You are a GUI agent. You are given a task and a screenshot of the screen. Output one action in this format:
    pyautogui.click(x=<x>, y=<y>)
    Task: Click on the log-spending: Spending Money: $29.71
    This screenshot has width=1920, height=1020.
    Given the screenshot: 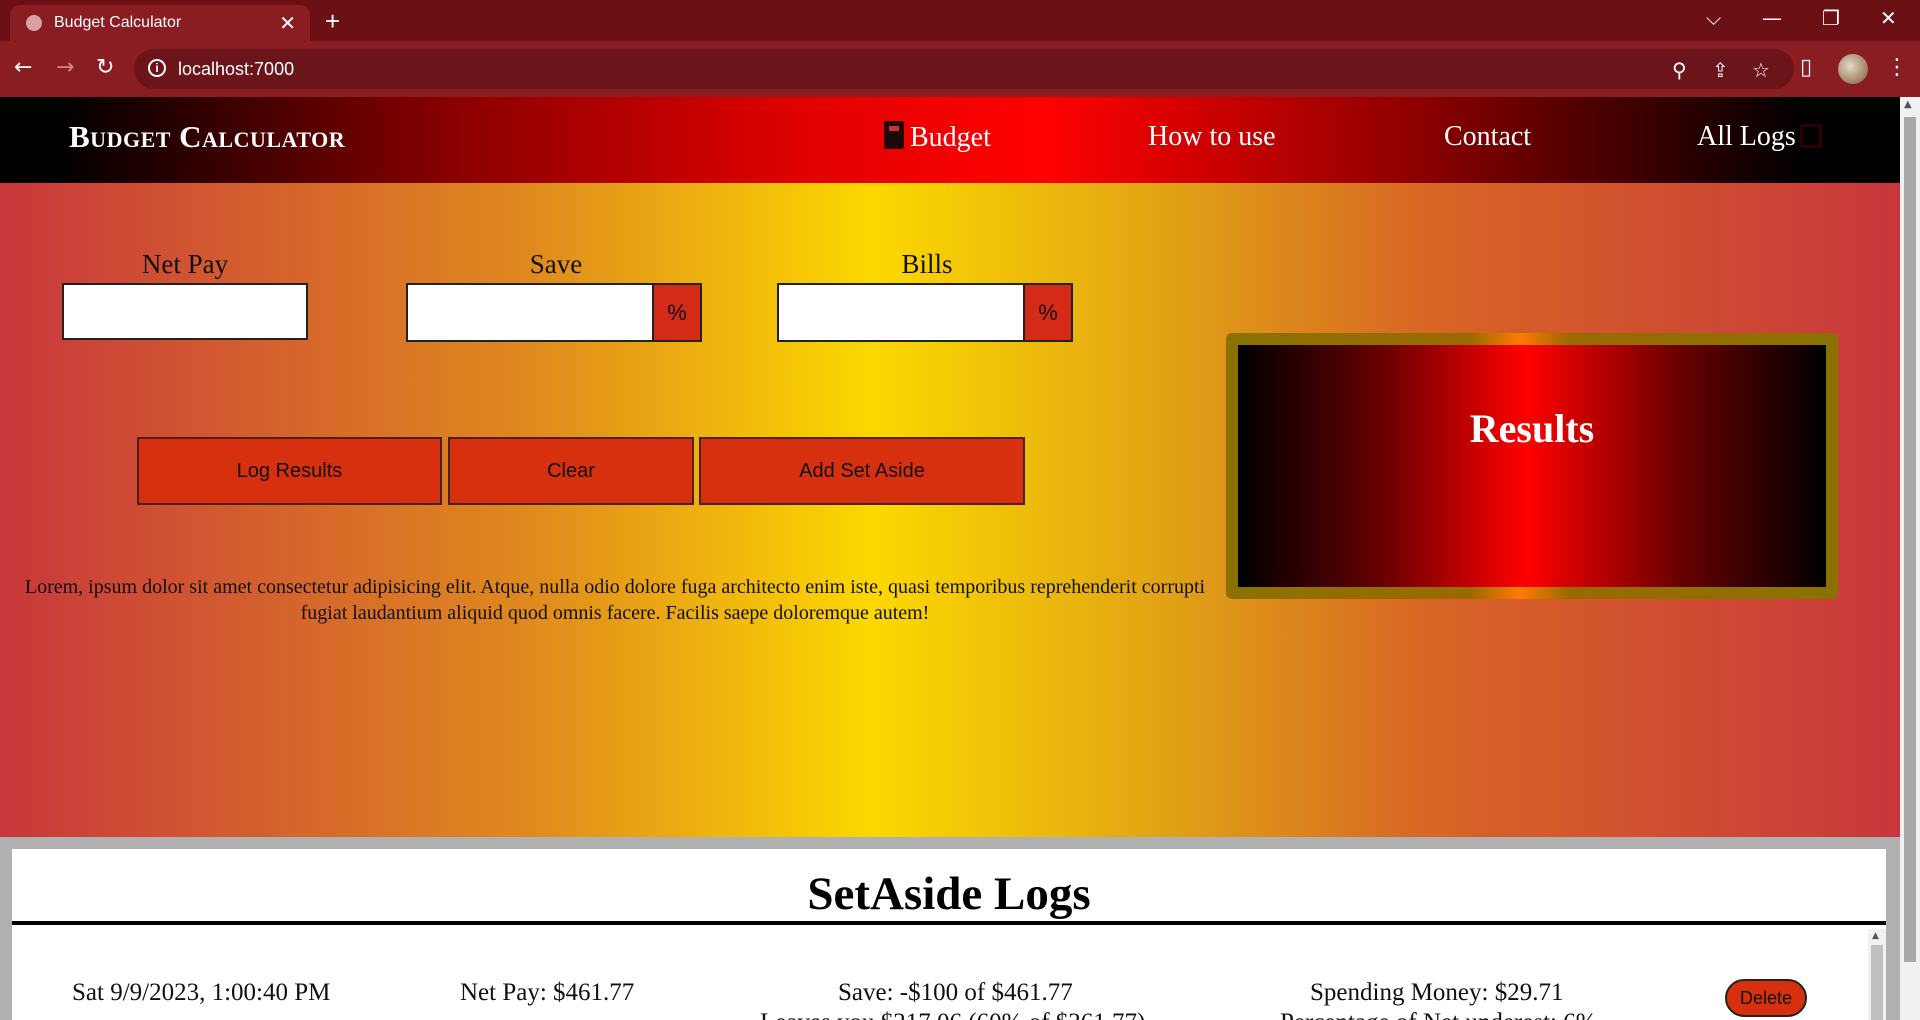 What is the action you would take?
    pyautogui.click(x=1437, y=992)
    